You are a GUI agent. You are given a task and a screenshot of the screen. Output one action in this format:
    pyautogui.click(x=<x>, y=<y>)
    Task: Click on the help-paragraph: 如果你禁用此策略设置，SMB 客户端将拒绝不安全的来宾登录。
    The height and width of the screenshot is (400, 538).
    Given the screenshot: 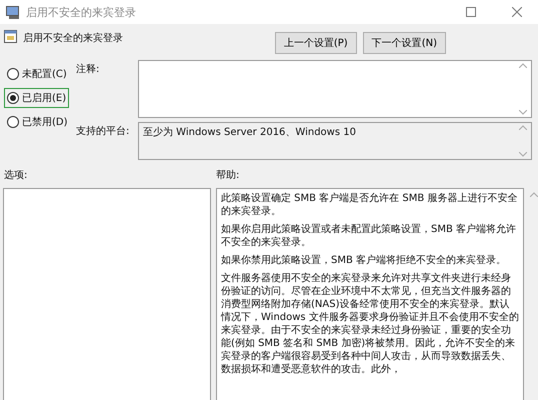 What is the action you would take?
    pyautogui.click(x=364, y=260)
    